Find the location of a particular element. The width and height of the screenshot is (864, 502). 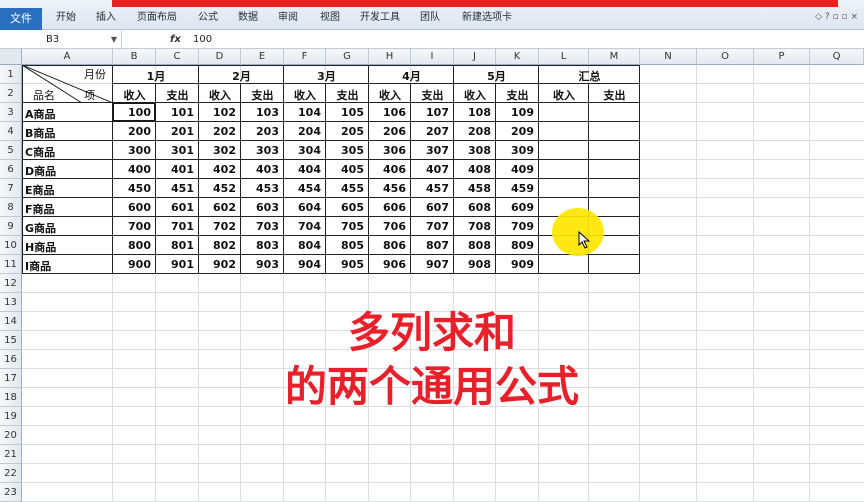

row-header: 21 is located at coordinates (11, 454).